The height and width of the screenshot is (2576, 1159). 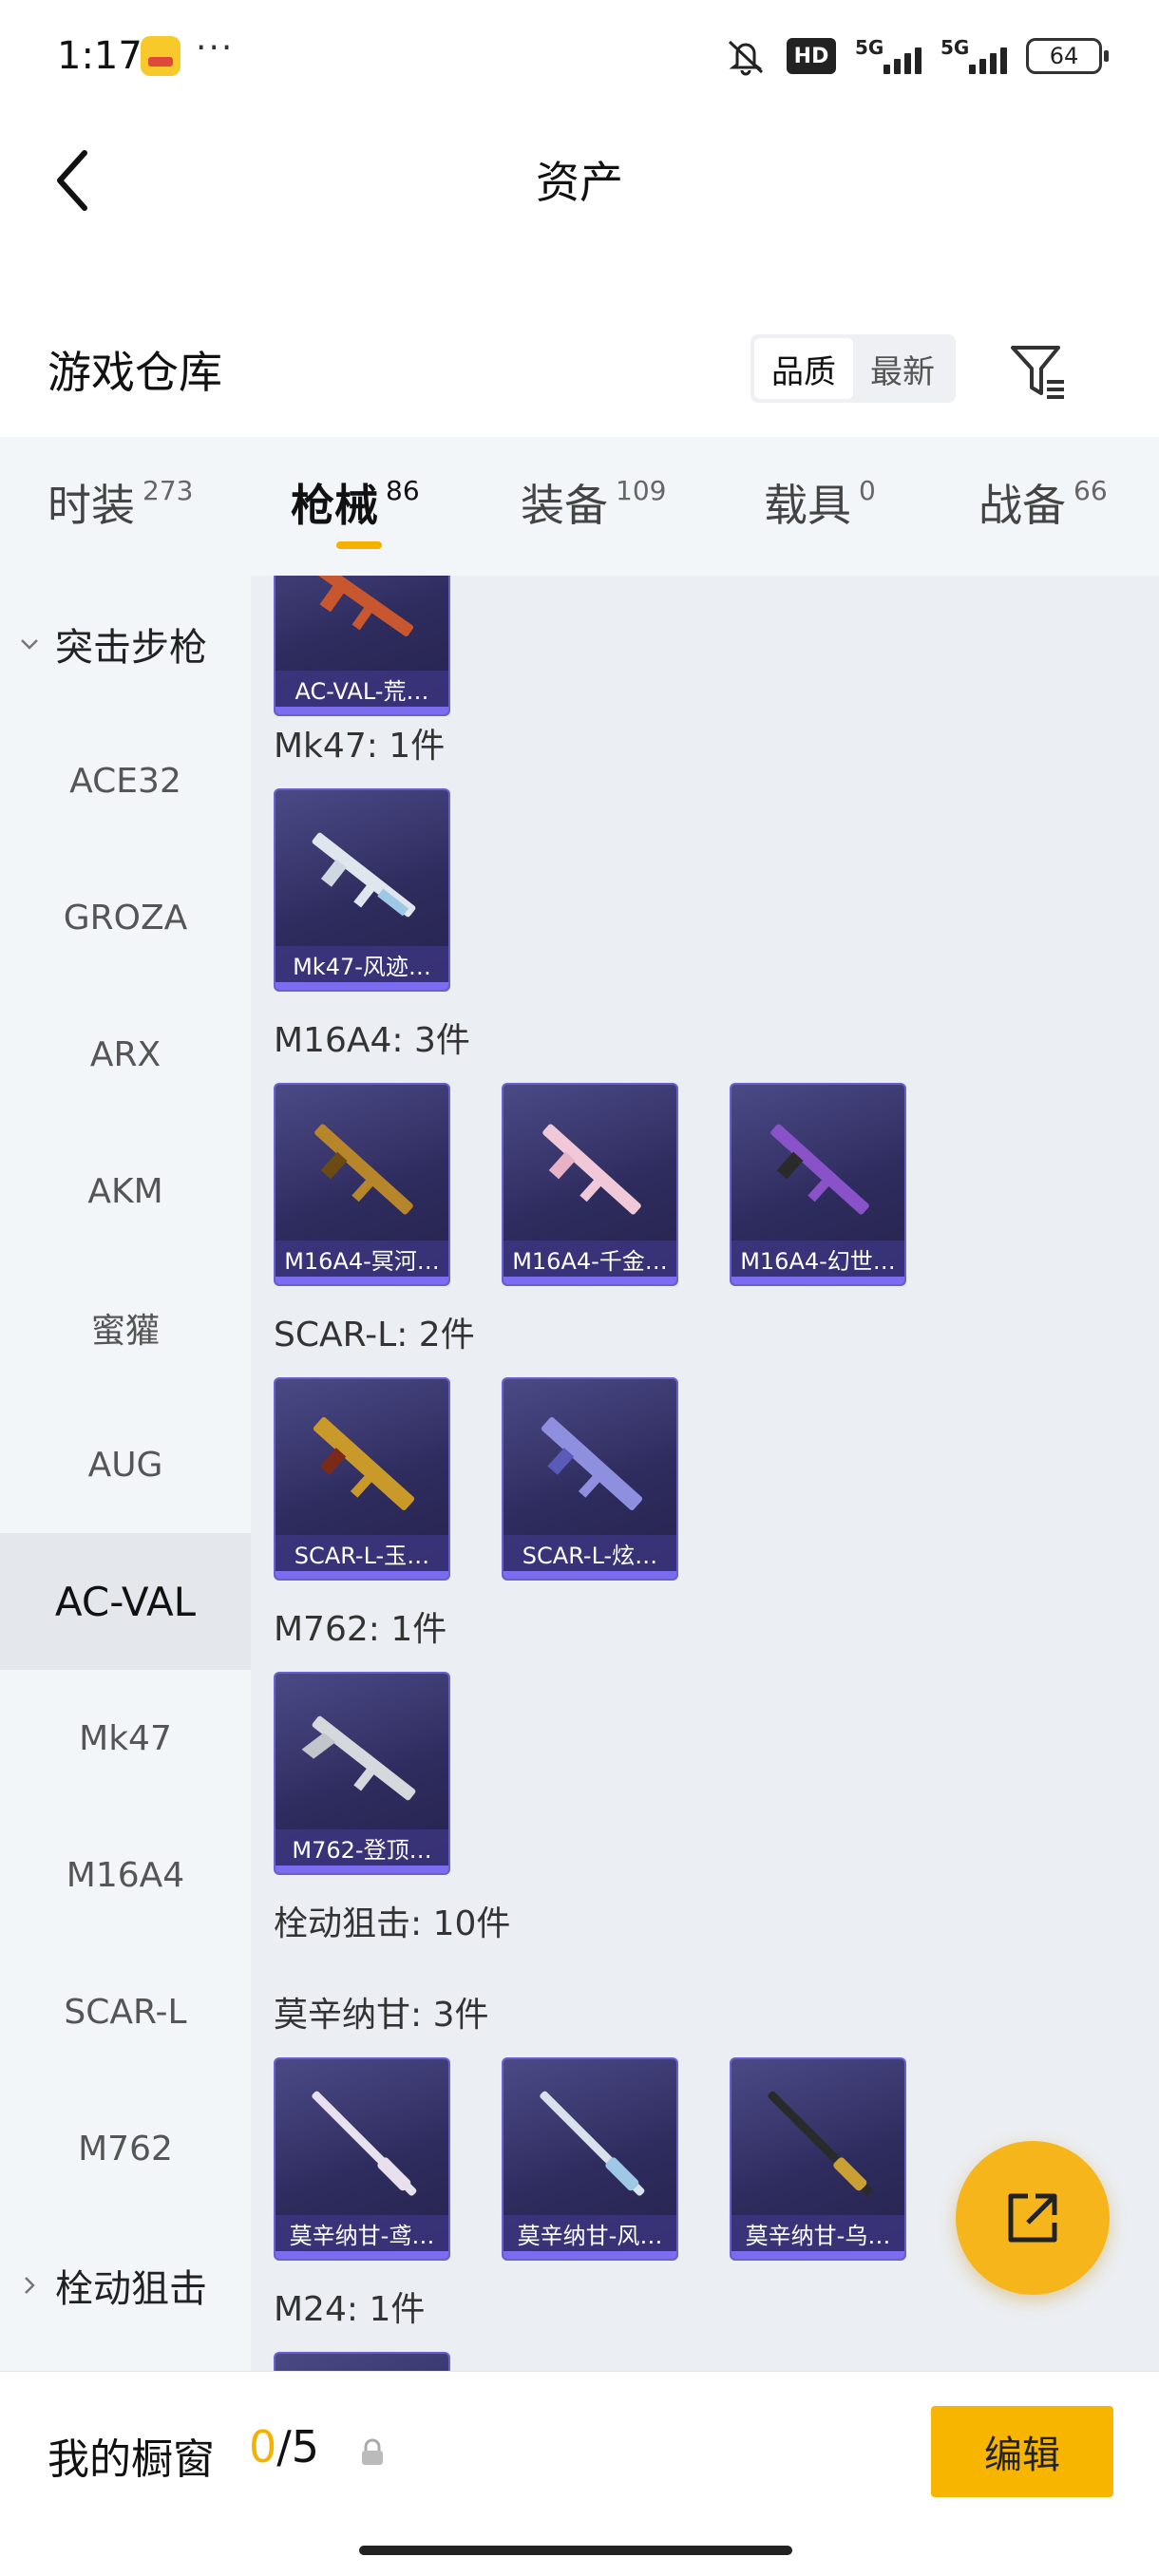 I want to click on group-label: 栓动狙击: 10件, so click(x=392, y=1923).